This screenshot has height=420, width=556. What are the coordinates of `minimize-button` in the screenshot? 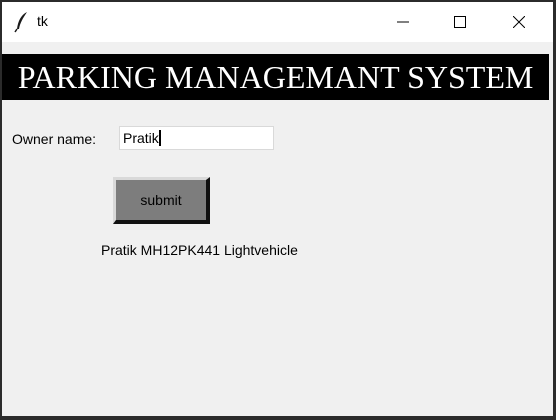 It's located at (403, 22).